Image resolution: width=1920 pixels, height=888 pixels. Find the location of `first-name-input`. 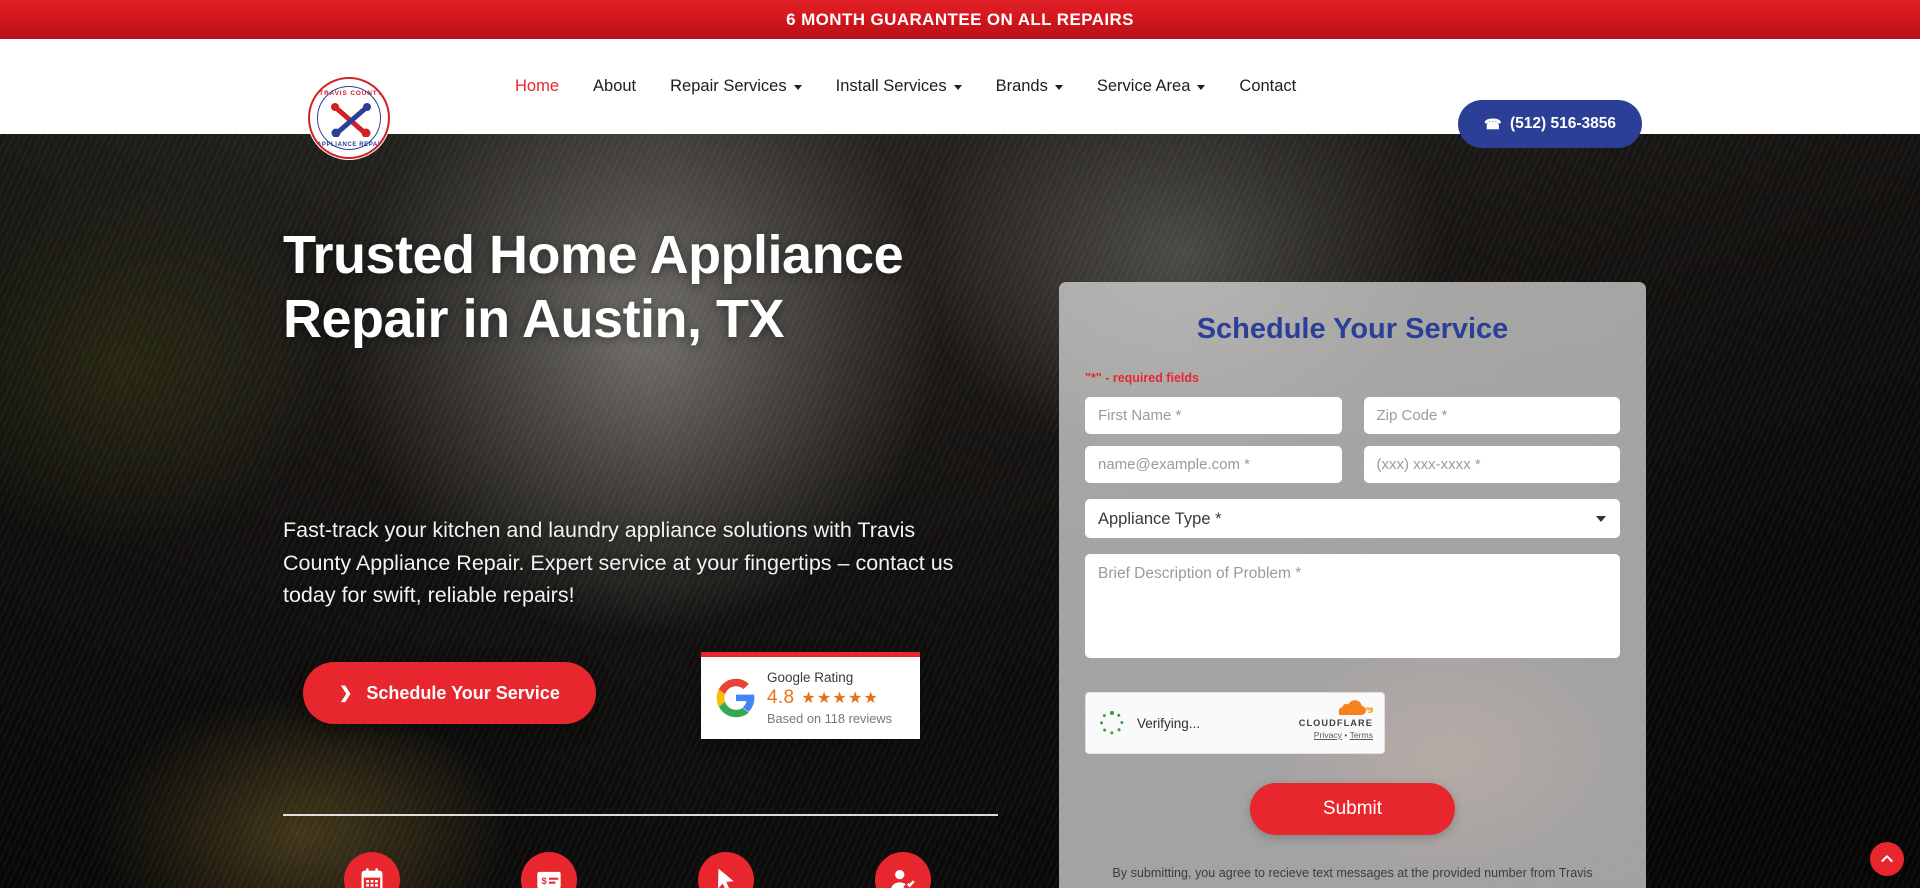

first-name-input is located at coordinates (1213, 415).